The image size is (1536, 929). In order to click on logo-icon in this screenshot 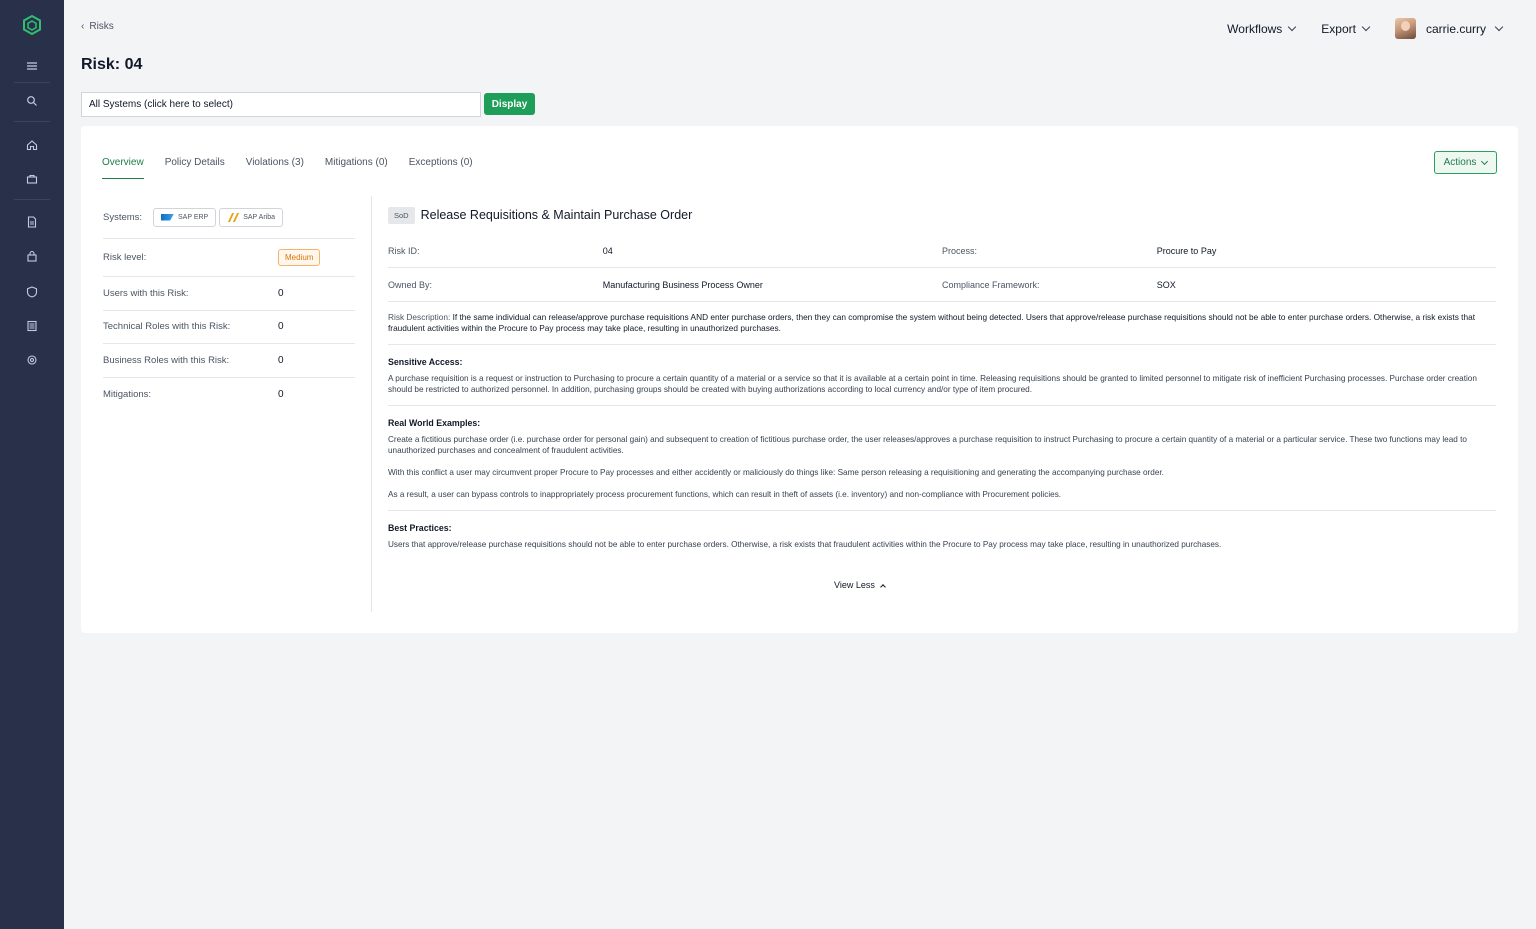, I will do `click(32, 25)`.